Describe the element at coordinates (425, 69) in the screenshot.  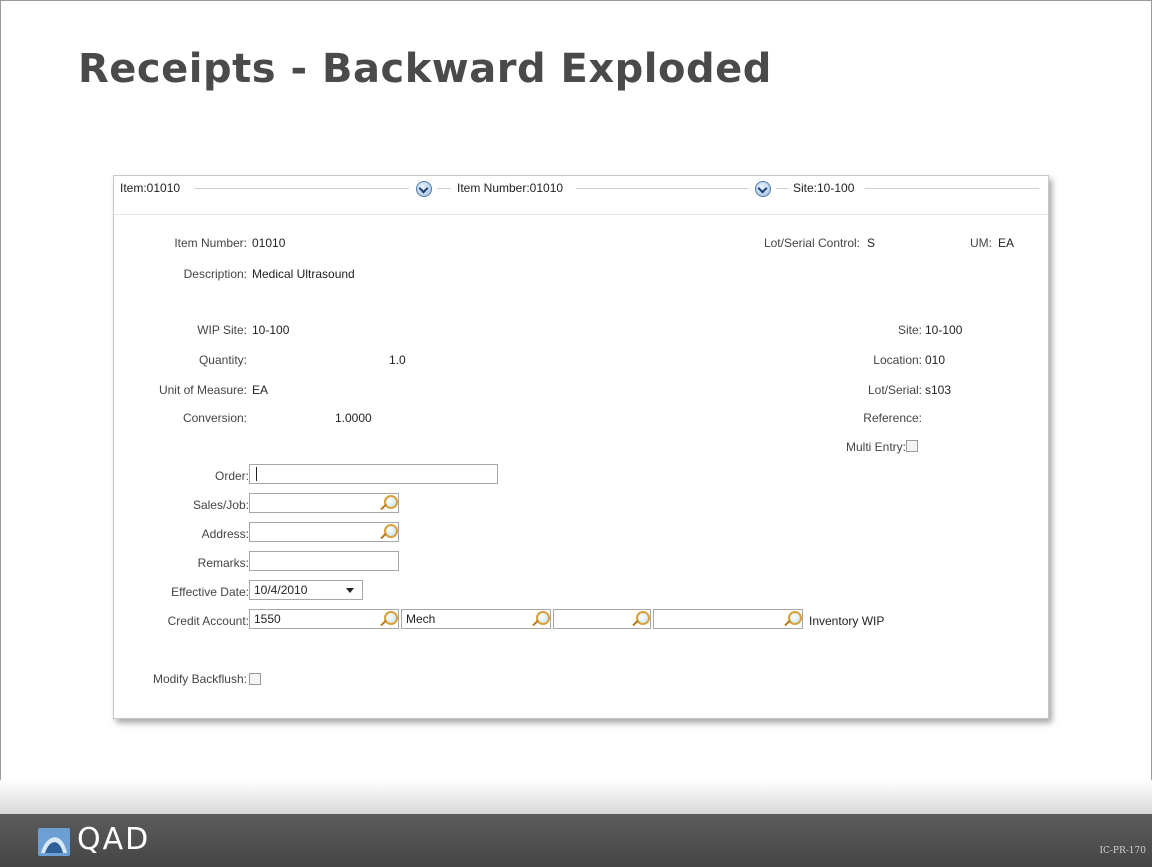
I see `slide-title: Receipts - Backward Exploded` at that location.